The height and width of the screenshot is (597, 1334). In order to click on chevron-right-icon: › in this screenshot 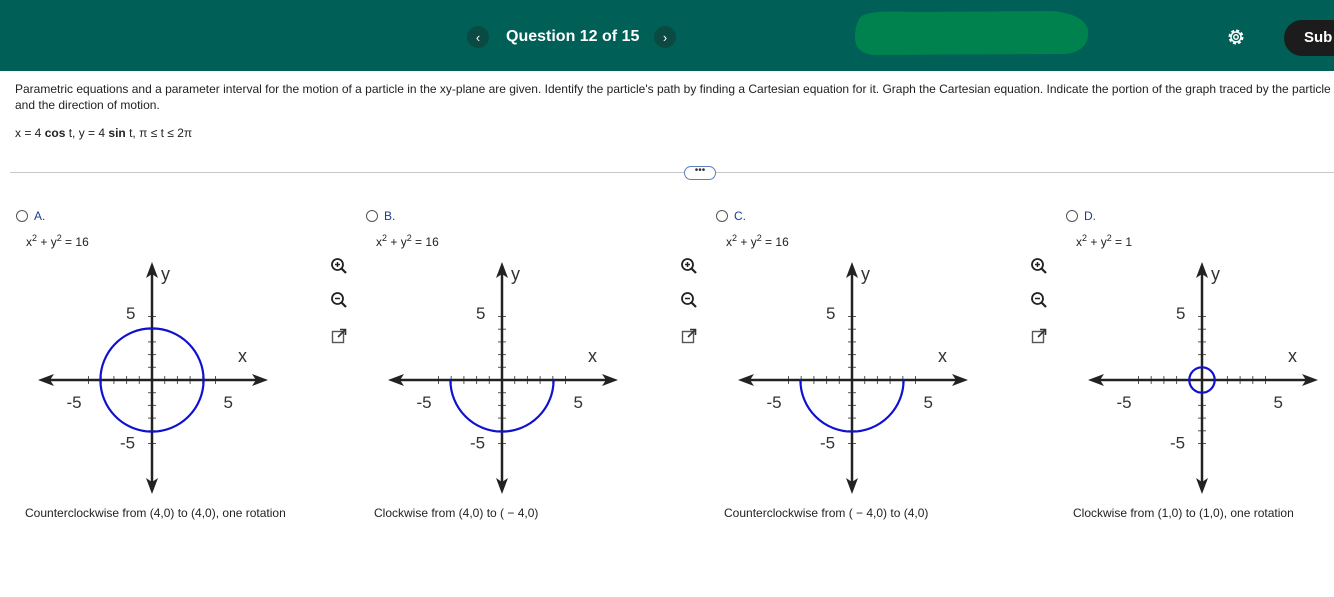, I will do `click(665, 37)`.